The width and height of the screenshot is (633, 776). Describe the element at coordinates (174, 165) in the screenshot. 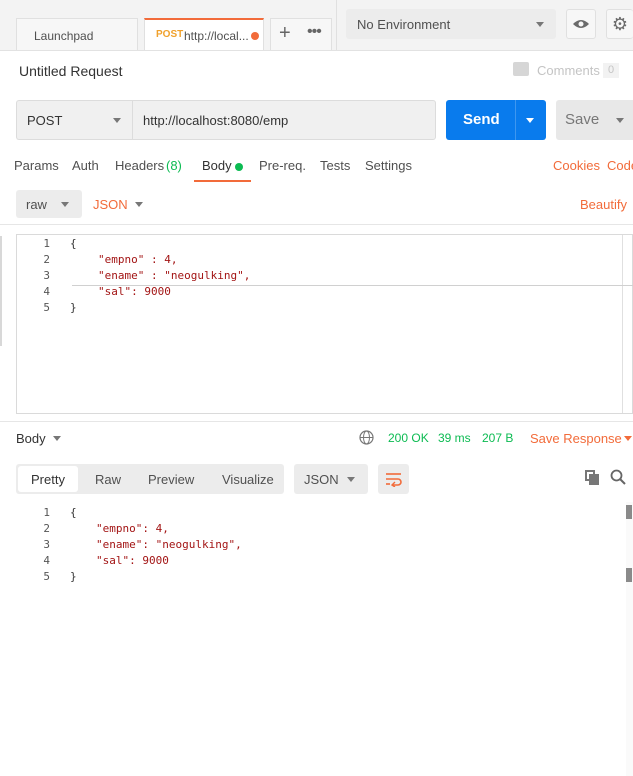

I see `headers-count: (8)` at that location.